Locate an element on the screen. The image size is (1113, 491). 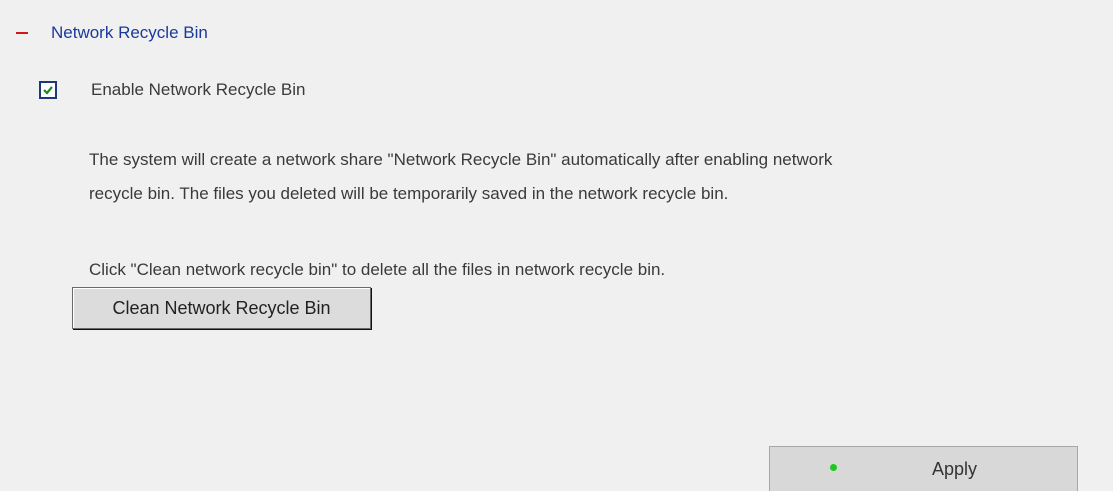
checkmark-icon is located at coordinates (48, 90).